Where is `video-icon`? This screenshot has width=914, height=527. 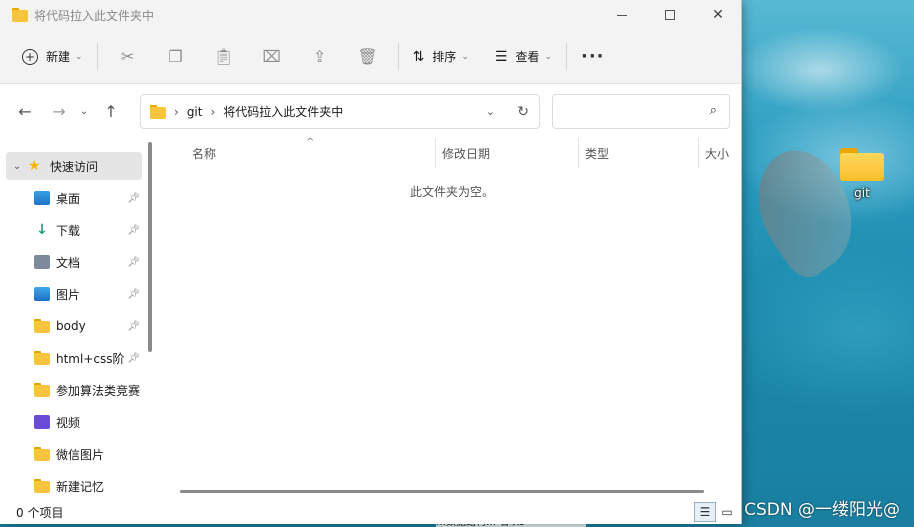 video-icon is located at coordinates (42, 422).